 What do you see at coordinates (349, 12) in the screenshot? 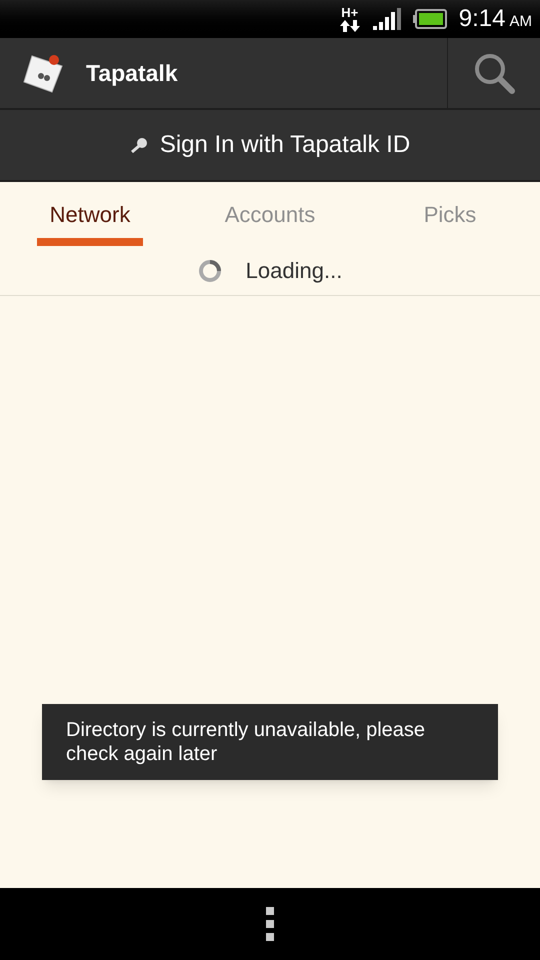
I see `network-type: H+` at bounding box center [349, 12].